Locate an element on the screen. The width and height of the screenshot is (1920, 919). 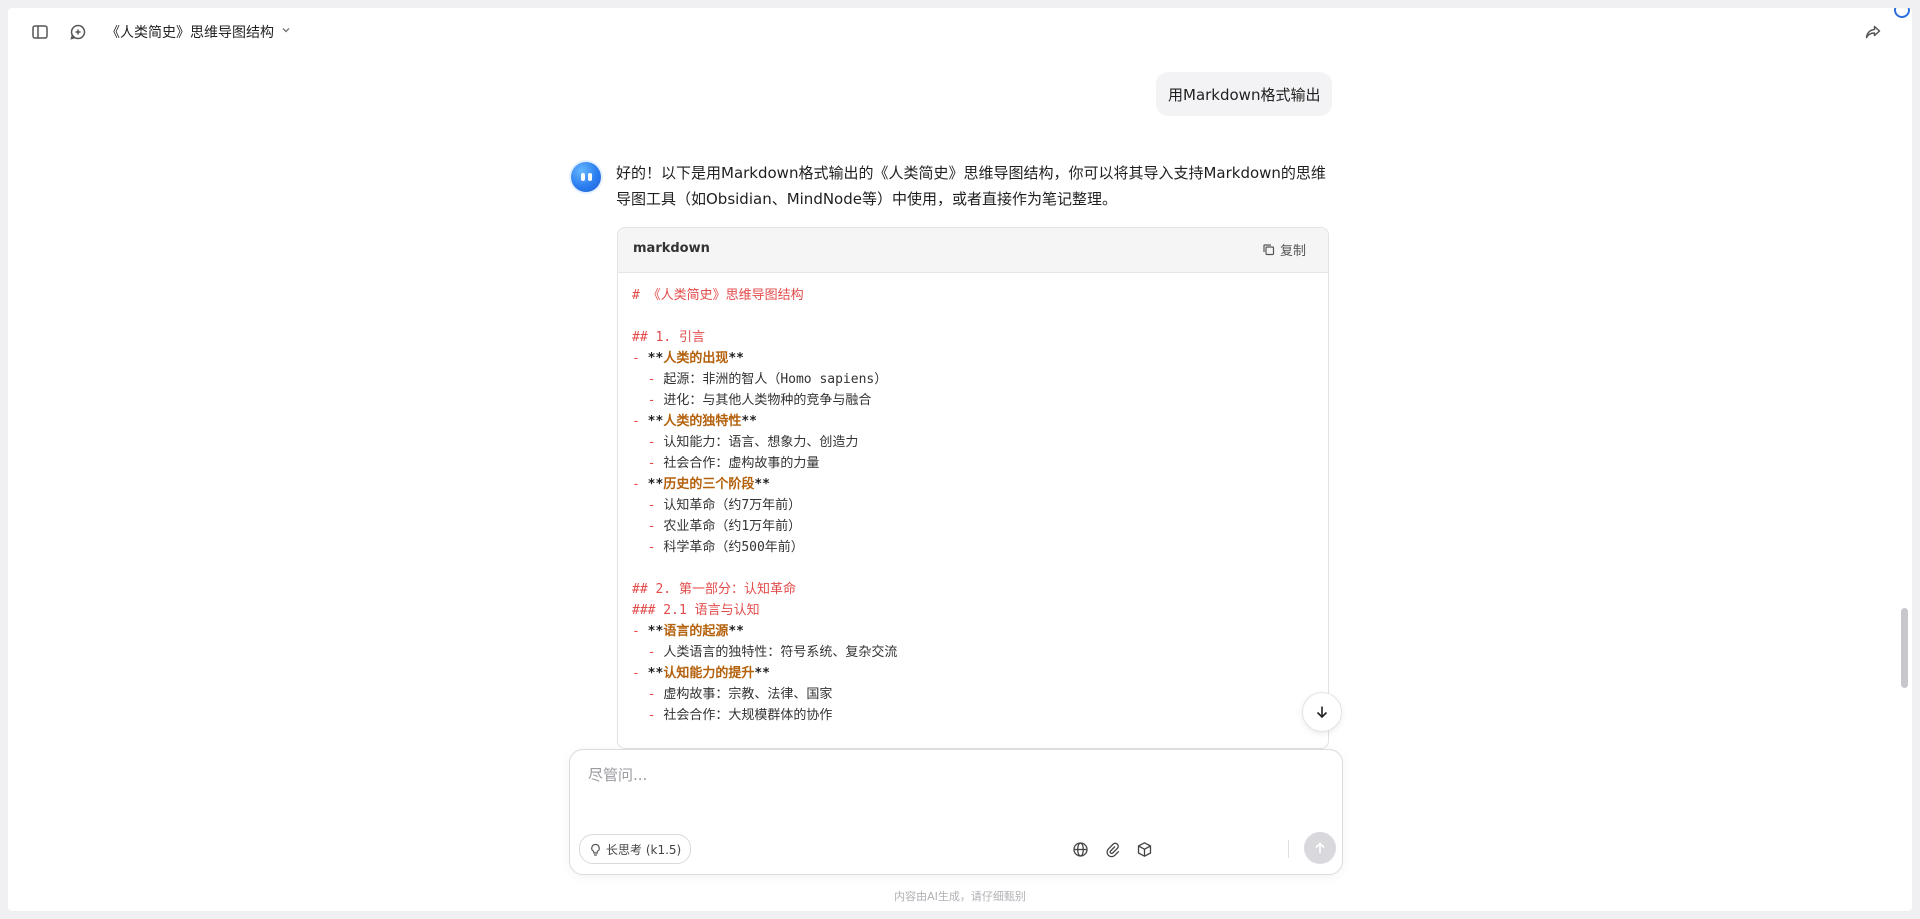
code-line: - 科学革命（约500年前） is located at coordinates (972, 547).